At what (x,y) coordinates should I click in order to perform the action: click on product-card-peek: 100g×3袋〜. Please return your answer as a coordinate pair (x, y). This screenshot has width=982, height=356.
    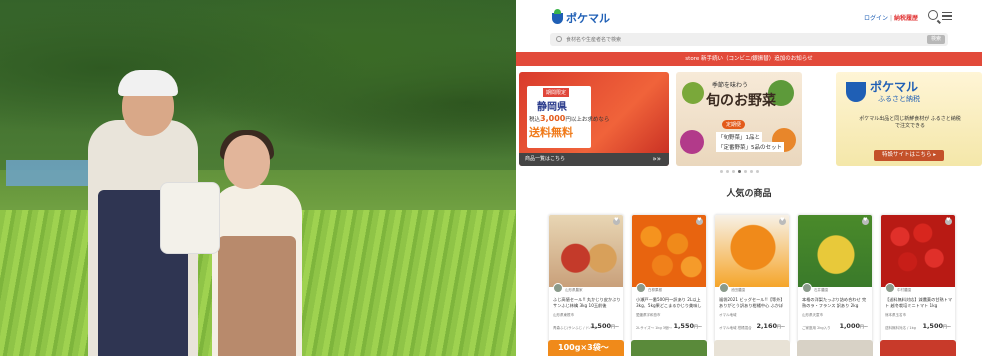
    Looking at the image, I should click on (586, 348).